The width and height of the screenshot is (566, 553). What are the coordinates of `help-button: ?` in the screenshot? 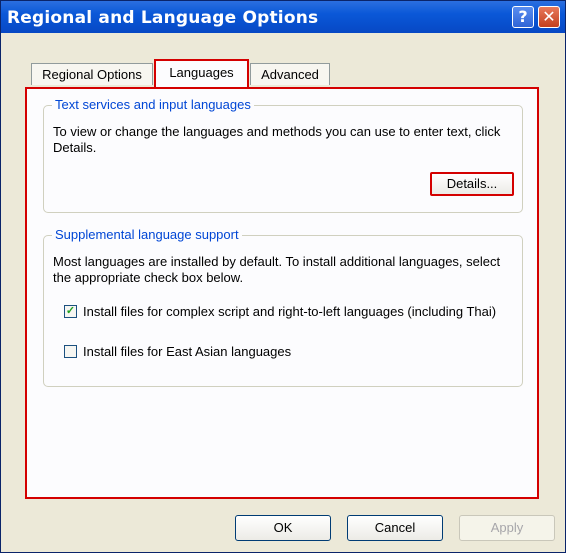 It's located at (523, 17).